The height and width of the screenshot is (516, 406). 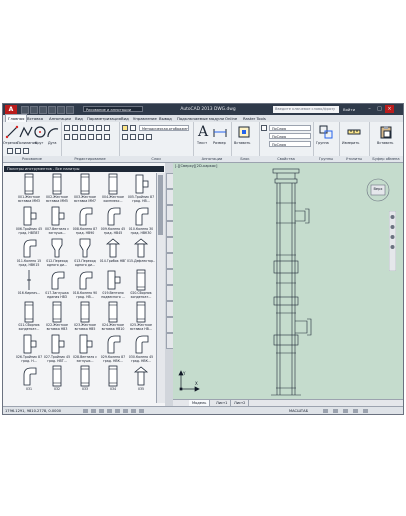 What do you see at coordinates (85, 248) in the screenshot?
I see `reducer-icon` at bounding box center [85, 248].